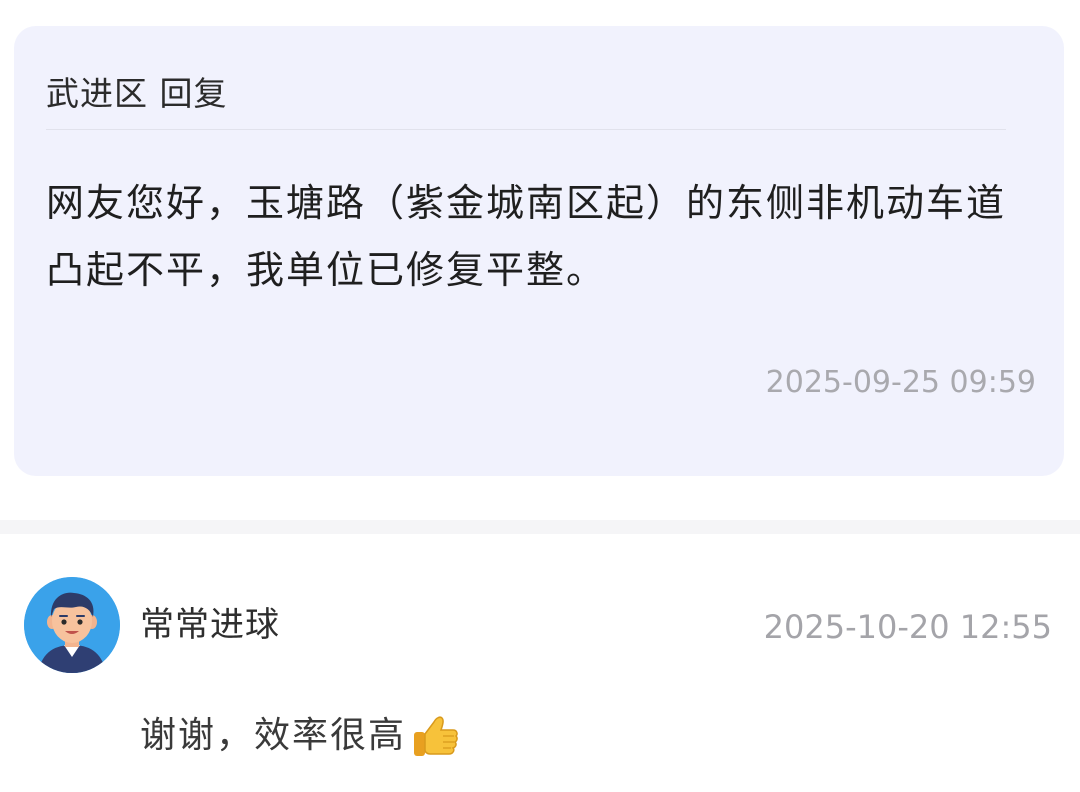 The height and width of the screenshot is (792, 1080). What do you see at coordinates (900, 382) in the screenshot?
I see `reply-timestamp: 2025-09-25 09:59` at bounding box center [900, 382].